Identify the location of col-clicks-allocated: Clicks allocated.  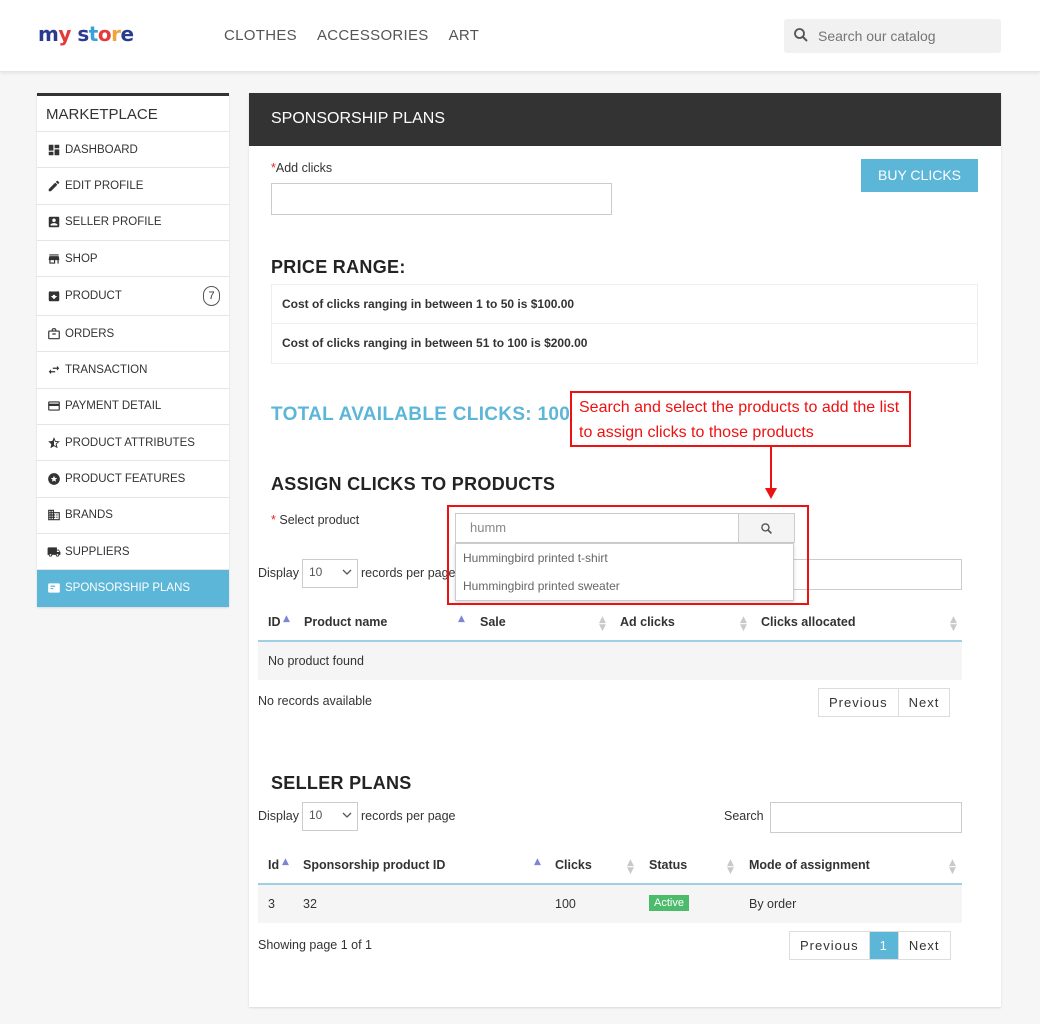
(808, 622).